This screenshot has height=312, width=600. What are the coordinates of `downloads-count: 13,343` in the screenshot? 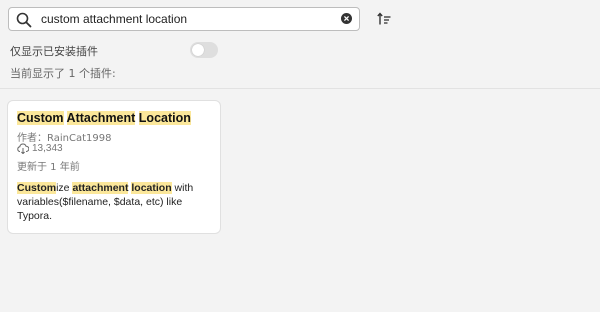 It's located at (47, 148).